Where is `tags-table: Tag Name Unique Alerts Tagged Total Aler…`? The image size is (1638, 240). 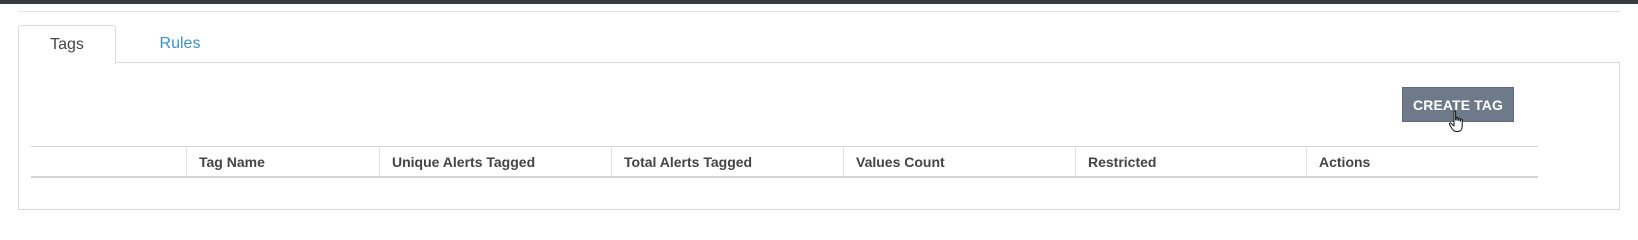
tags-table: Tag Name Unique Alerts Tagged Total Aler… is located at coordinates (784, 162).